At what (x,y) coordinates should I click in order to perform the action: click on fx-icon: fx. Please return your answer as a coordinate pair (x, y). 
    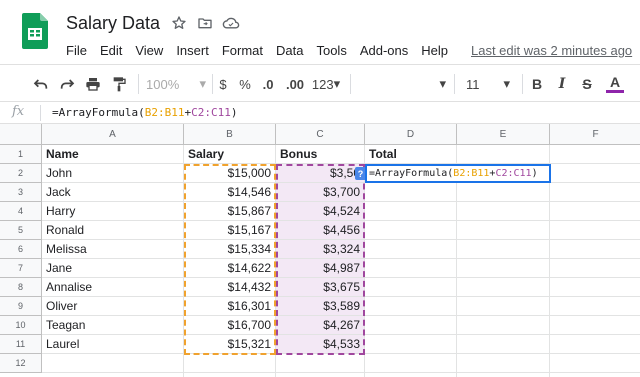
    Looking at the image, I should click on (18, 111).